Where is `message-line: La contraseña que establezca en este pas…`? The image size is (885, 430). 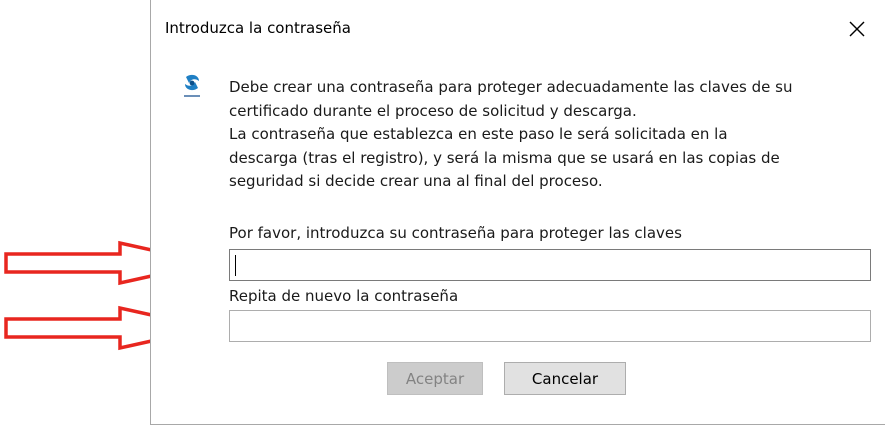 message-line: La contraseña que establezca en este pas… is located at coordinates (478, 134).